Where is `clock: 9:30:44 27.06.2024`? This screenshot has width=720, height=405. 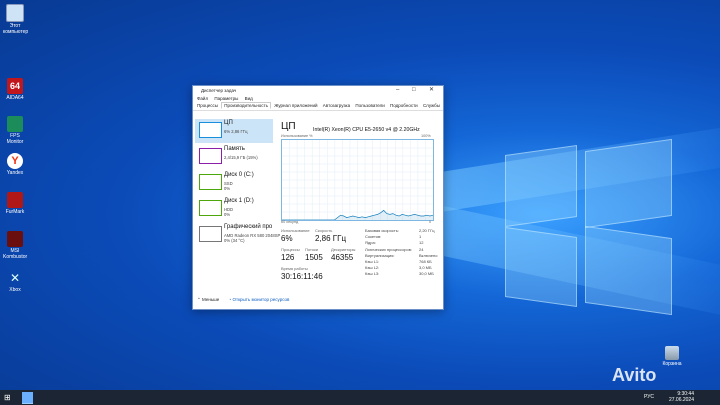
clock: 9:30:44 27.06.2024 is located at coordinates (681, 397).